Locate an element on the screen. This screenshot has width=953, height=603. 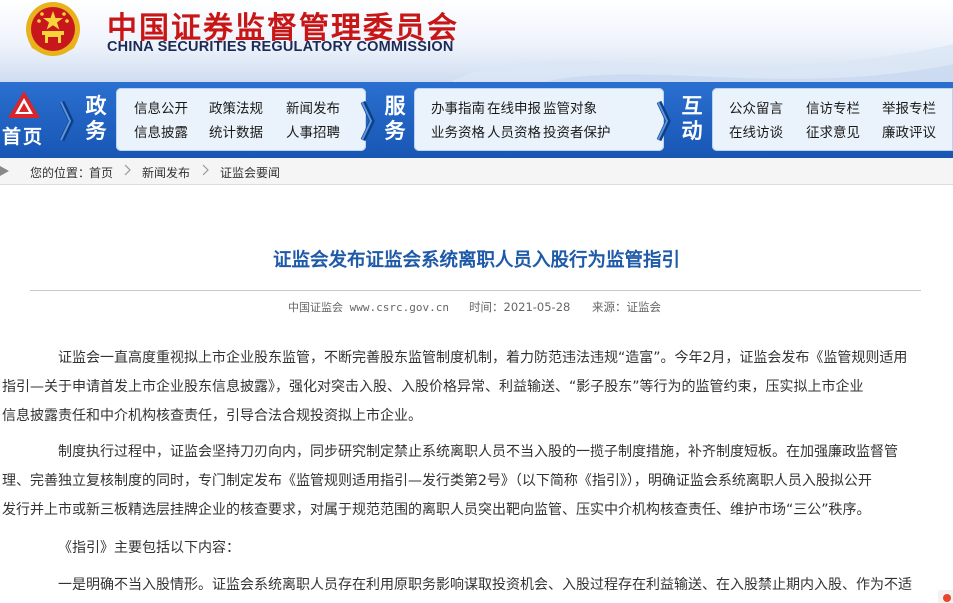
home-link: 首页 is located at coordinates (31, 120).